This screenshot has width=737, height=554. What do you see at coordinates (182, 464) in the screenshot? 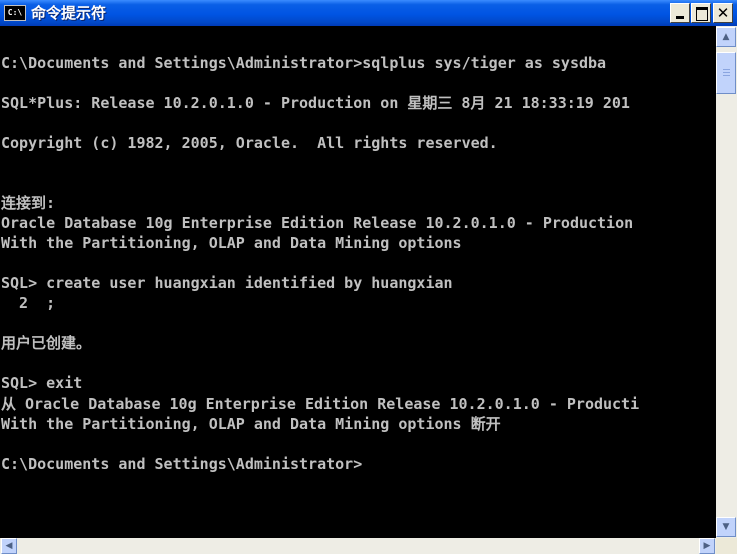
I see `console-prompt-line: C:\Documents and Settings\Administrator>` at bounding box center [182, 464].